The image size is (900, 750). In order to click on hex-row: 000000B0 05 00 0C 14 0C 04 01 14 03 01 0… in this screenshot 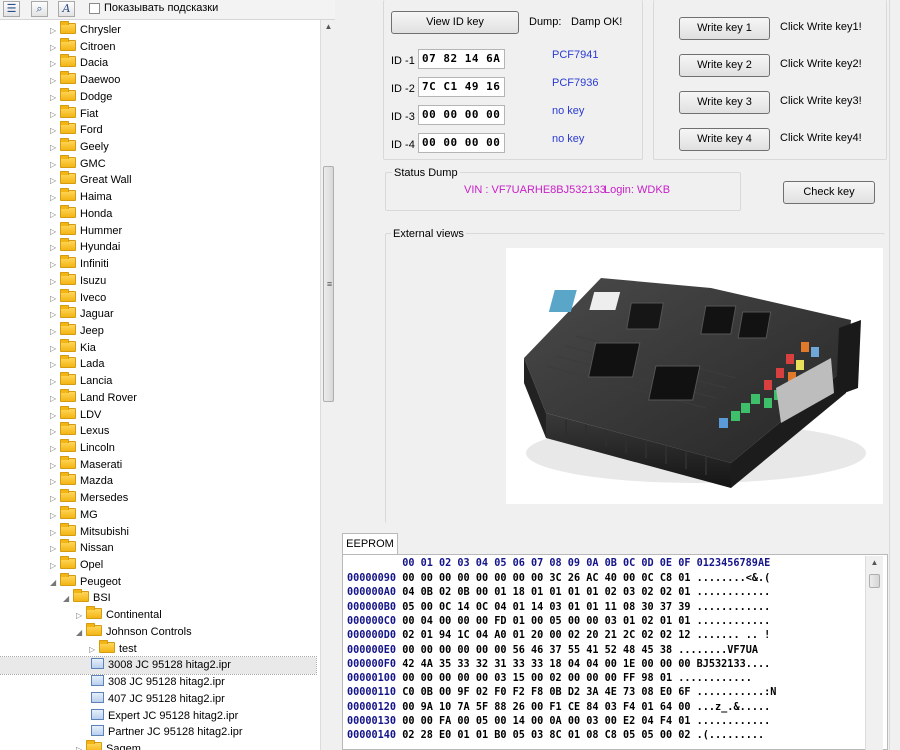, I will do `click(558, 608)`.